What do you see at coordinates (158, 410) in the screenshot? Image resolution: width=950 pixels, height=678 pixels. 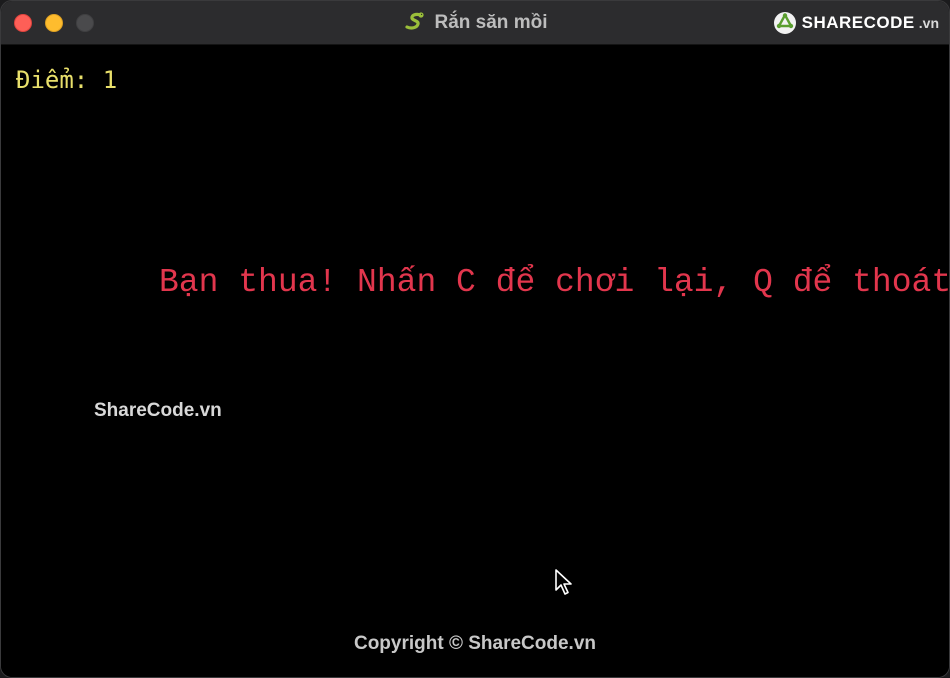 I see `watermark-text: ShareCode.vn` at bounding box center [158, 410].